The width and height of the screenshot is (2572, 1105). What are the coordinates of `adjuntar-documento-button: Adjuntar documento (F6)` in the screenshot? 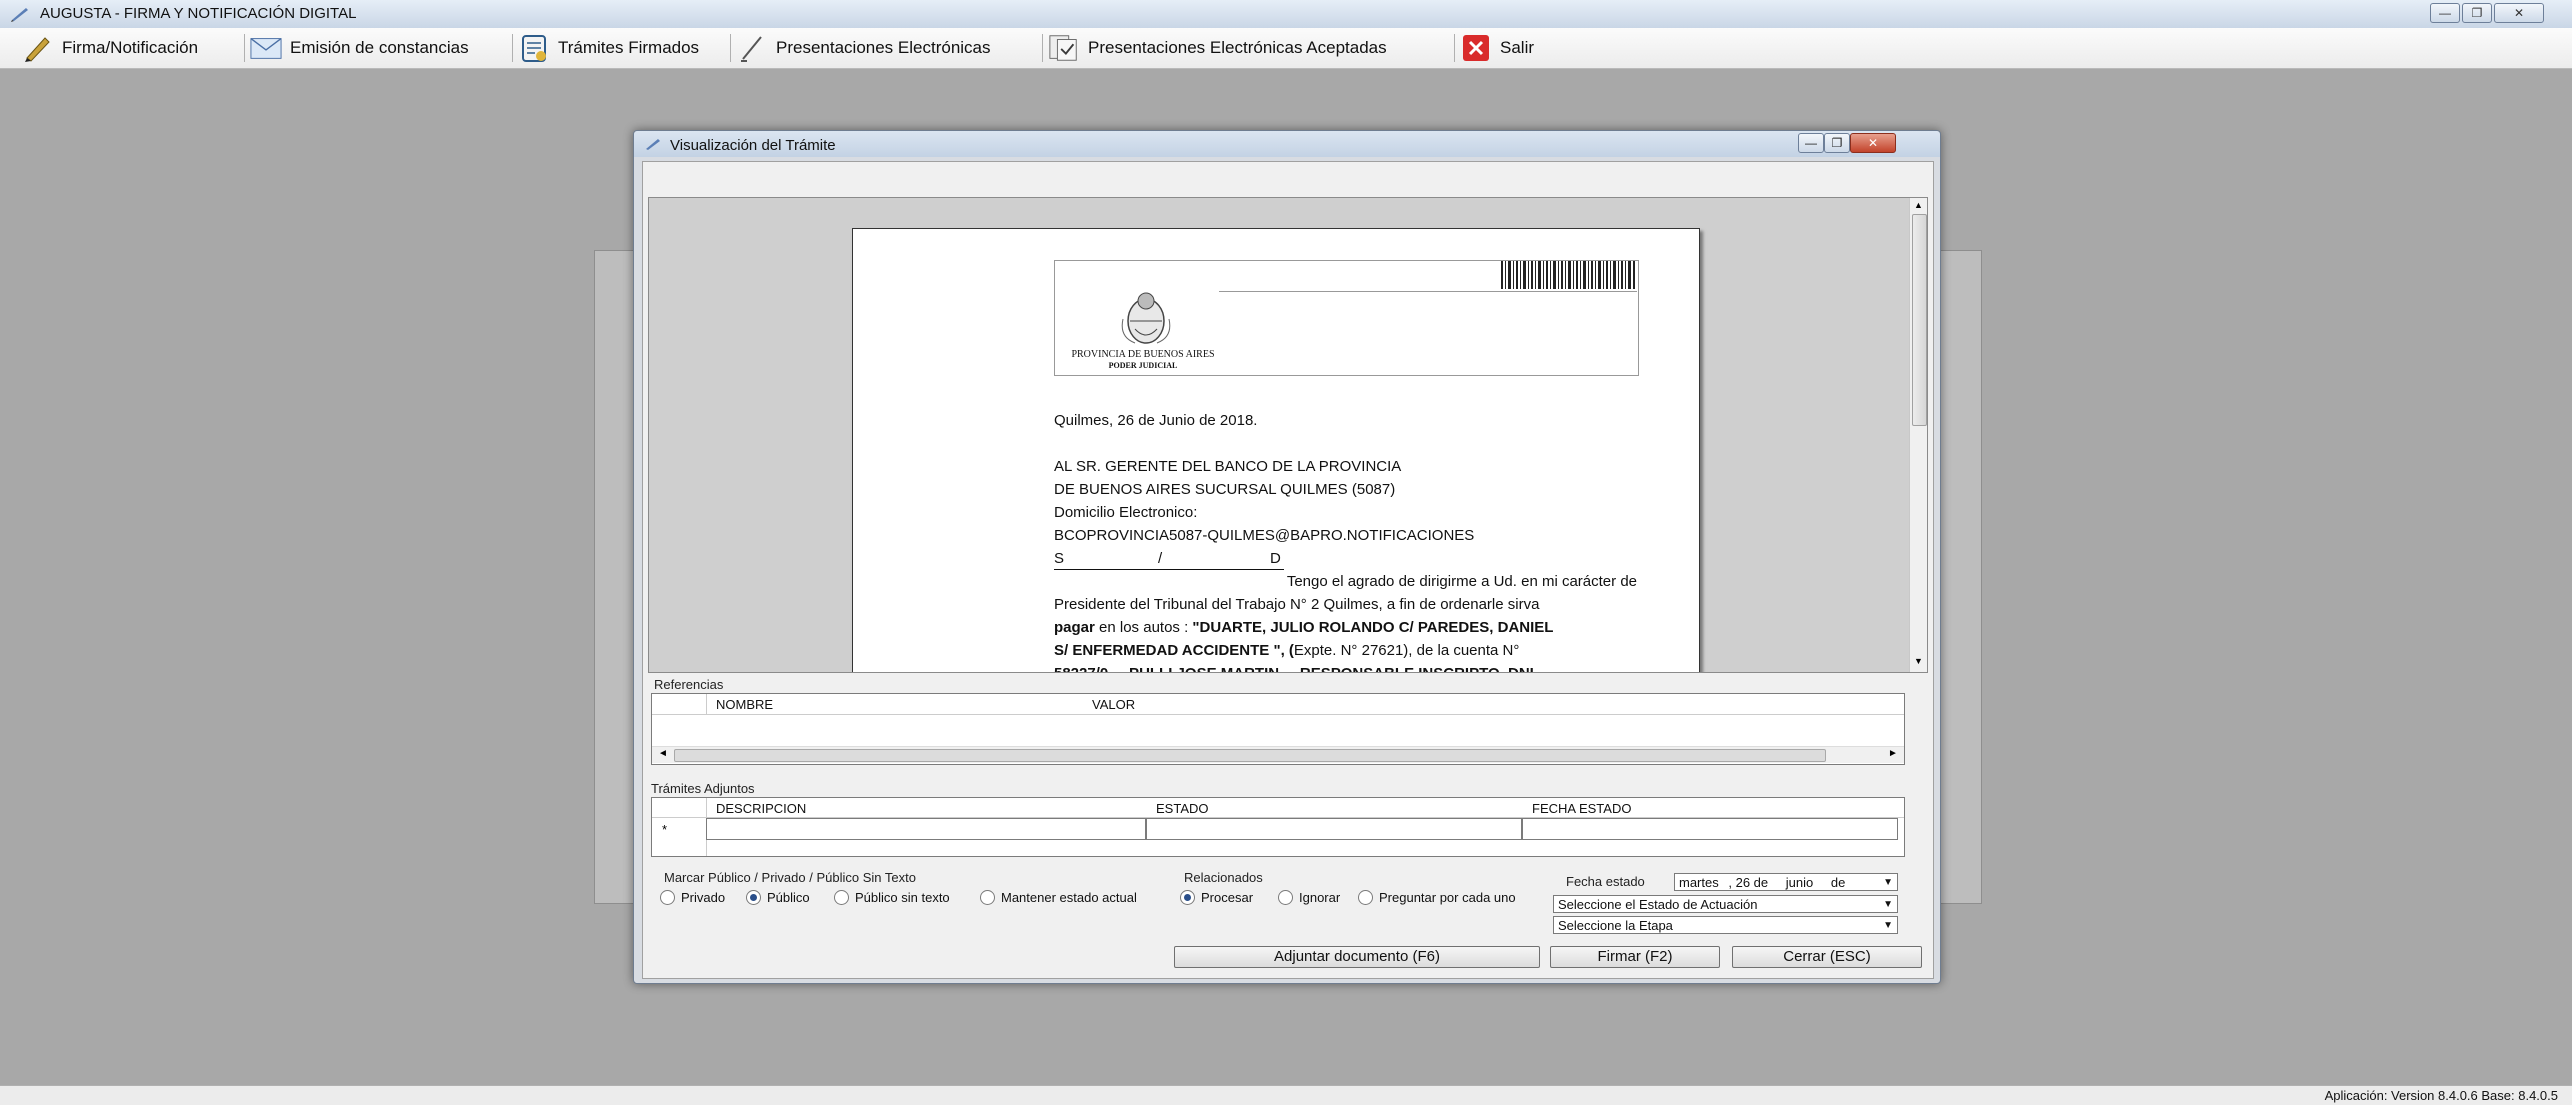 It's located at (1357, 957).